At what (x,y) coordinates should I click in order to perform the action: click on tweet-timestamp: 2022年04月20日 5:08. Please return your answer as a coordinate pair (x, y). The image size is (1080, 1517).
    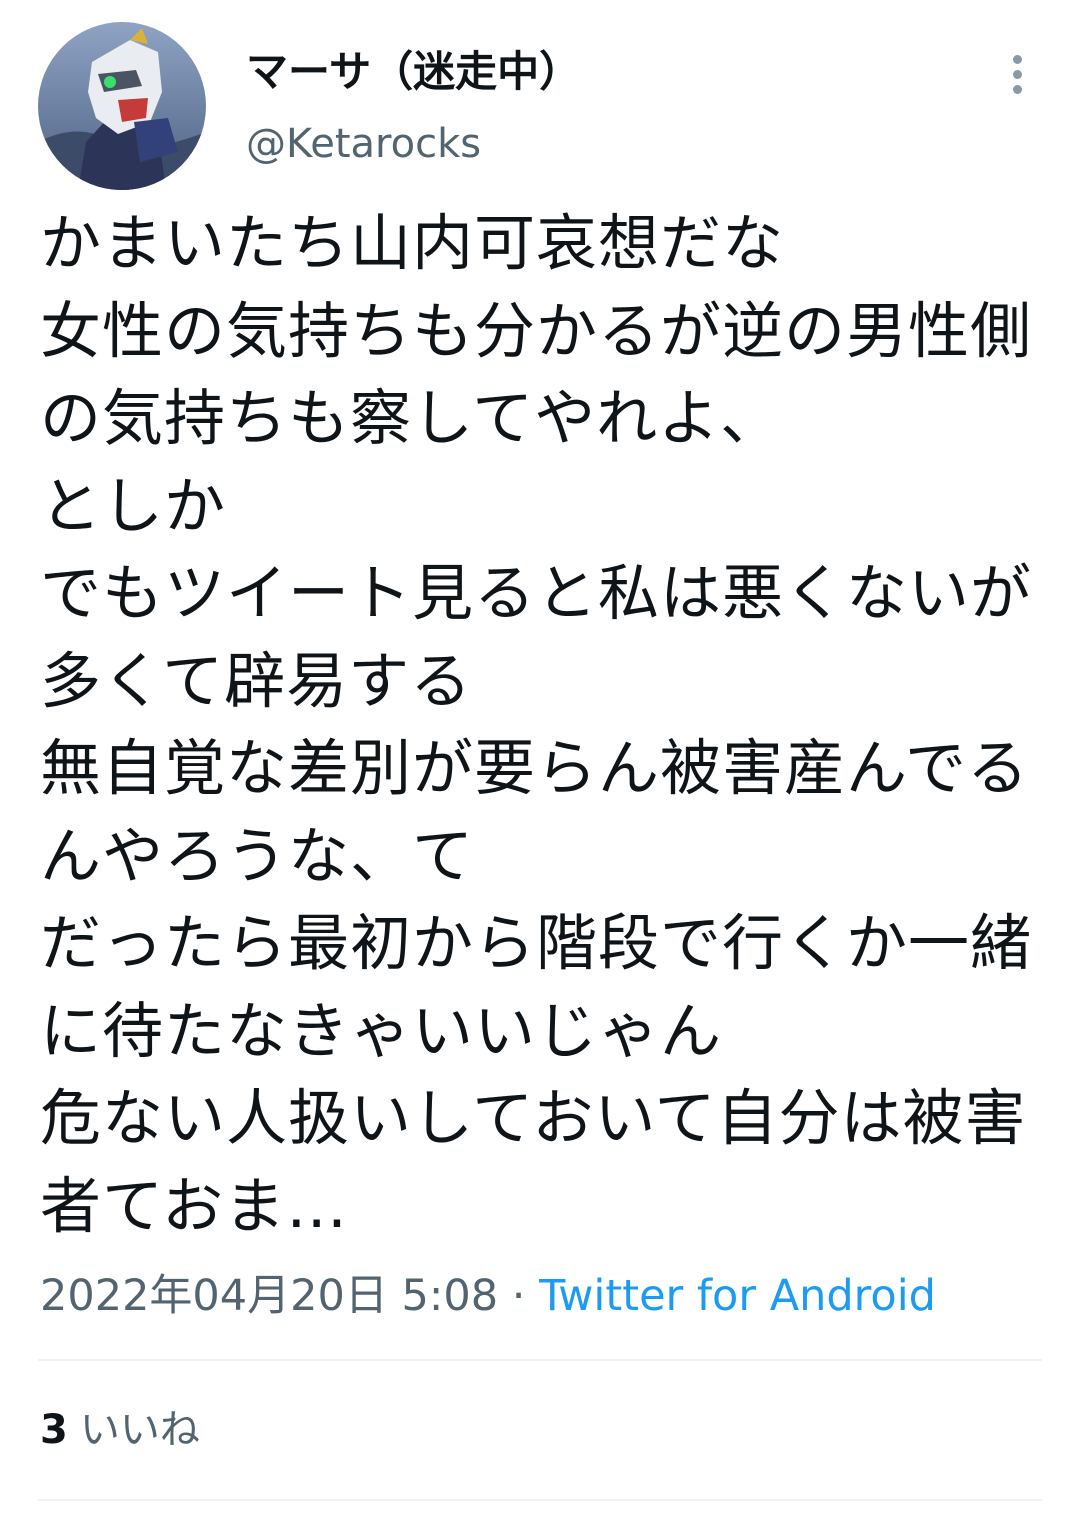
    Looking at the image, I should click on (269, 1296).